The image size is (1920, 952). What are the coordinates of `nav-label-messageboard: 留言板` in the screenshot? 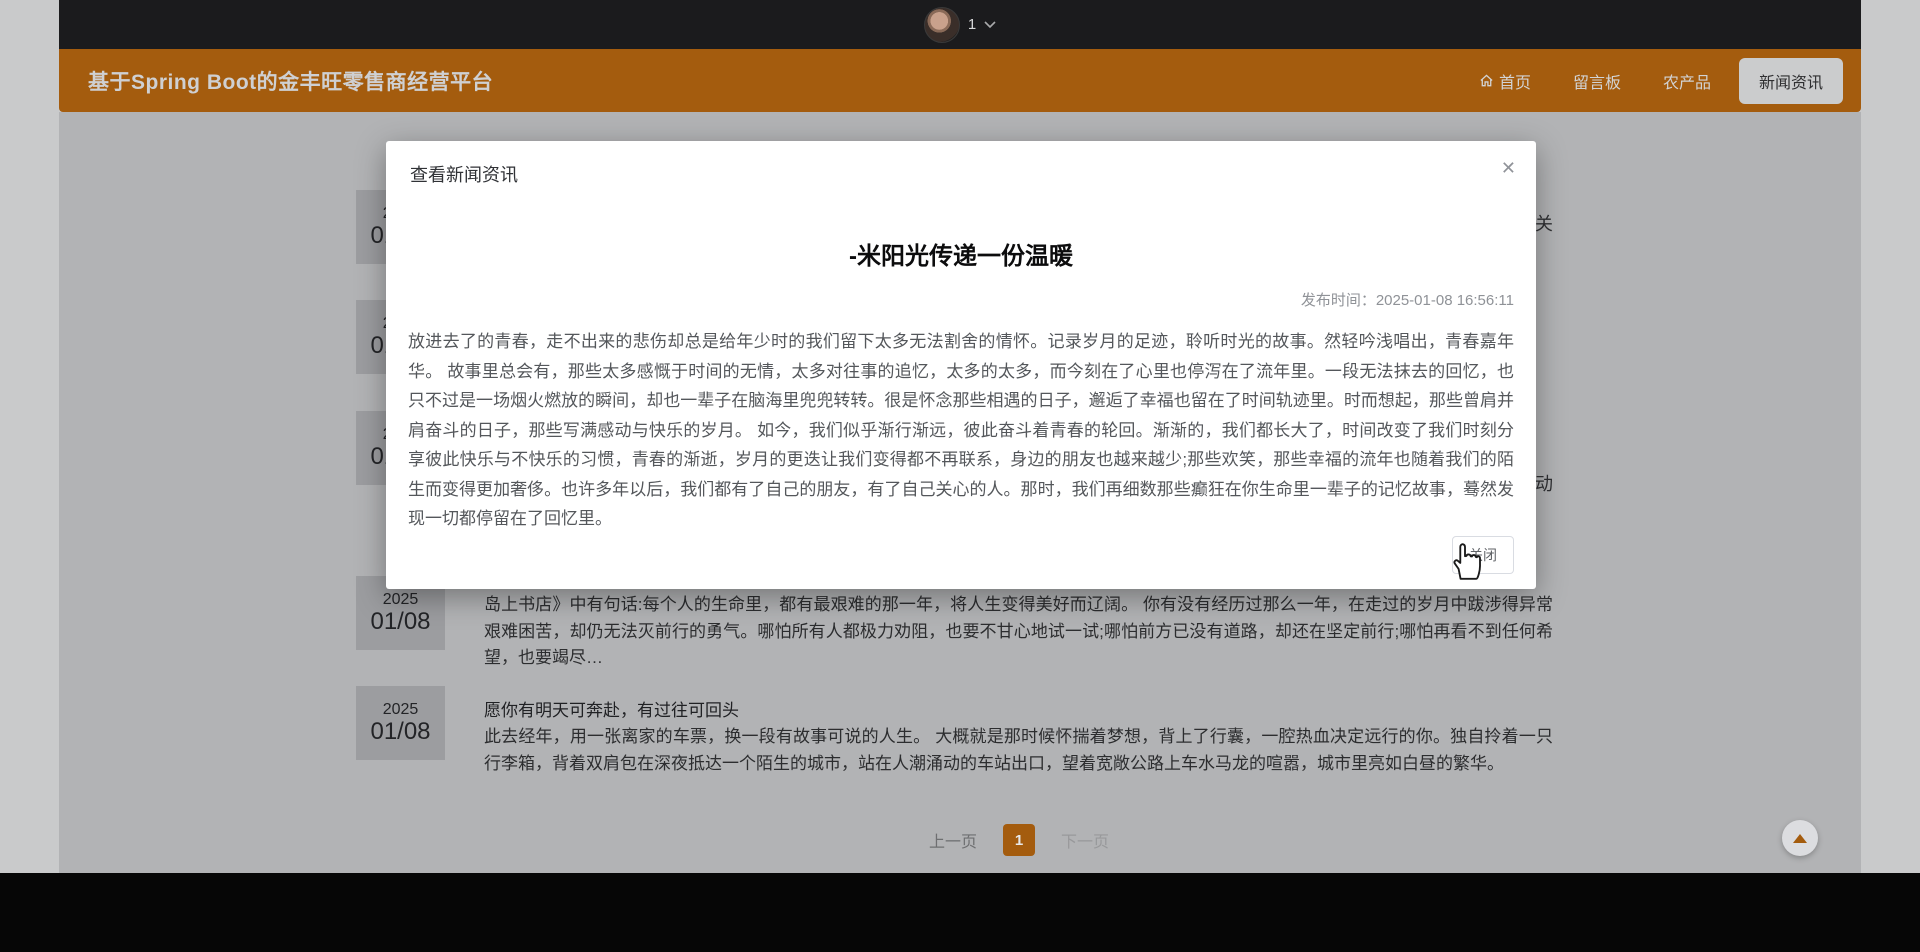 It's located at (1596, 83).